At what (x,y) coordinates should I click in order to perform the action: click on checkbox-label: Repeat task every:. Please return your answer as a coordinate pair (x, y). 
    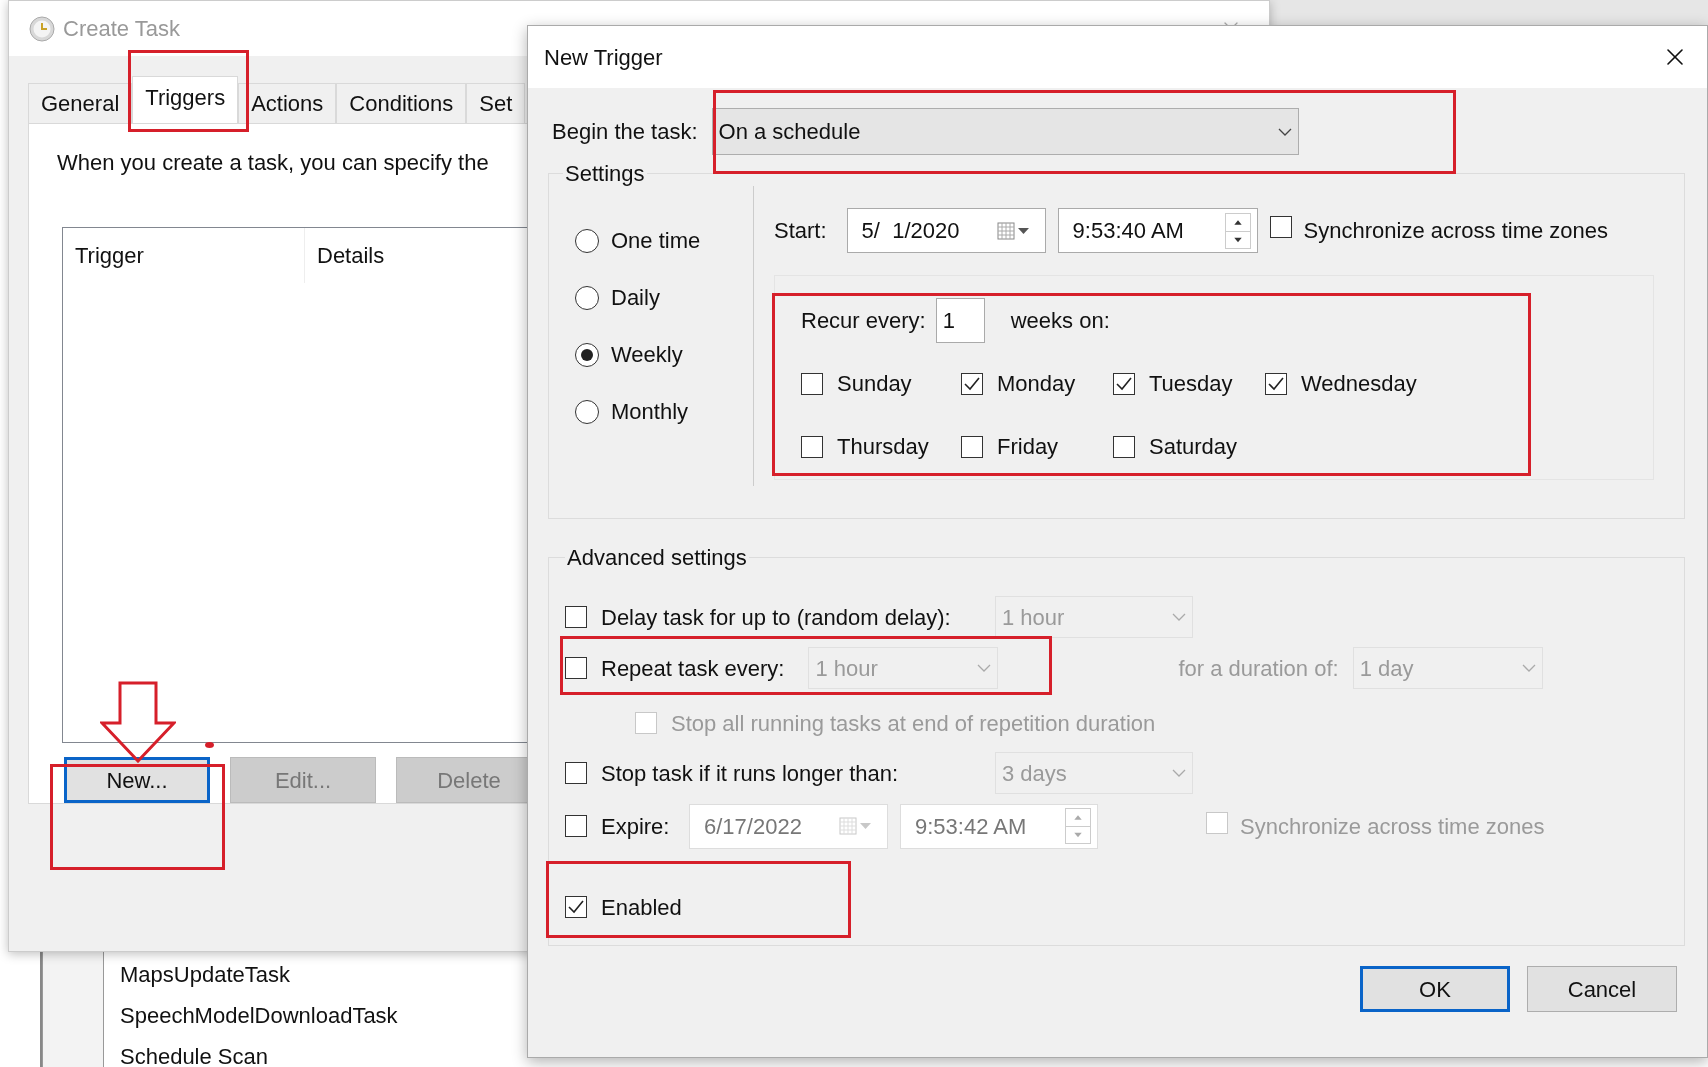
    Looking at the image, I should click on (693, 668).